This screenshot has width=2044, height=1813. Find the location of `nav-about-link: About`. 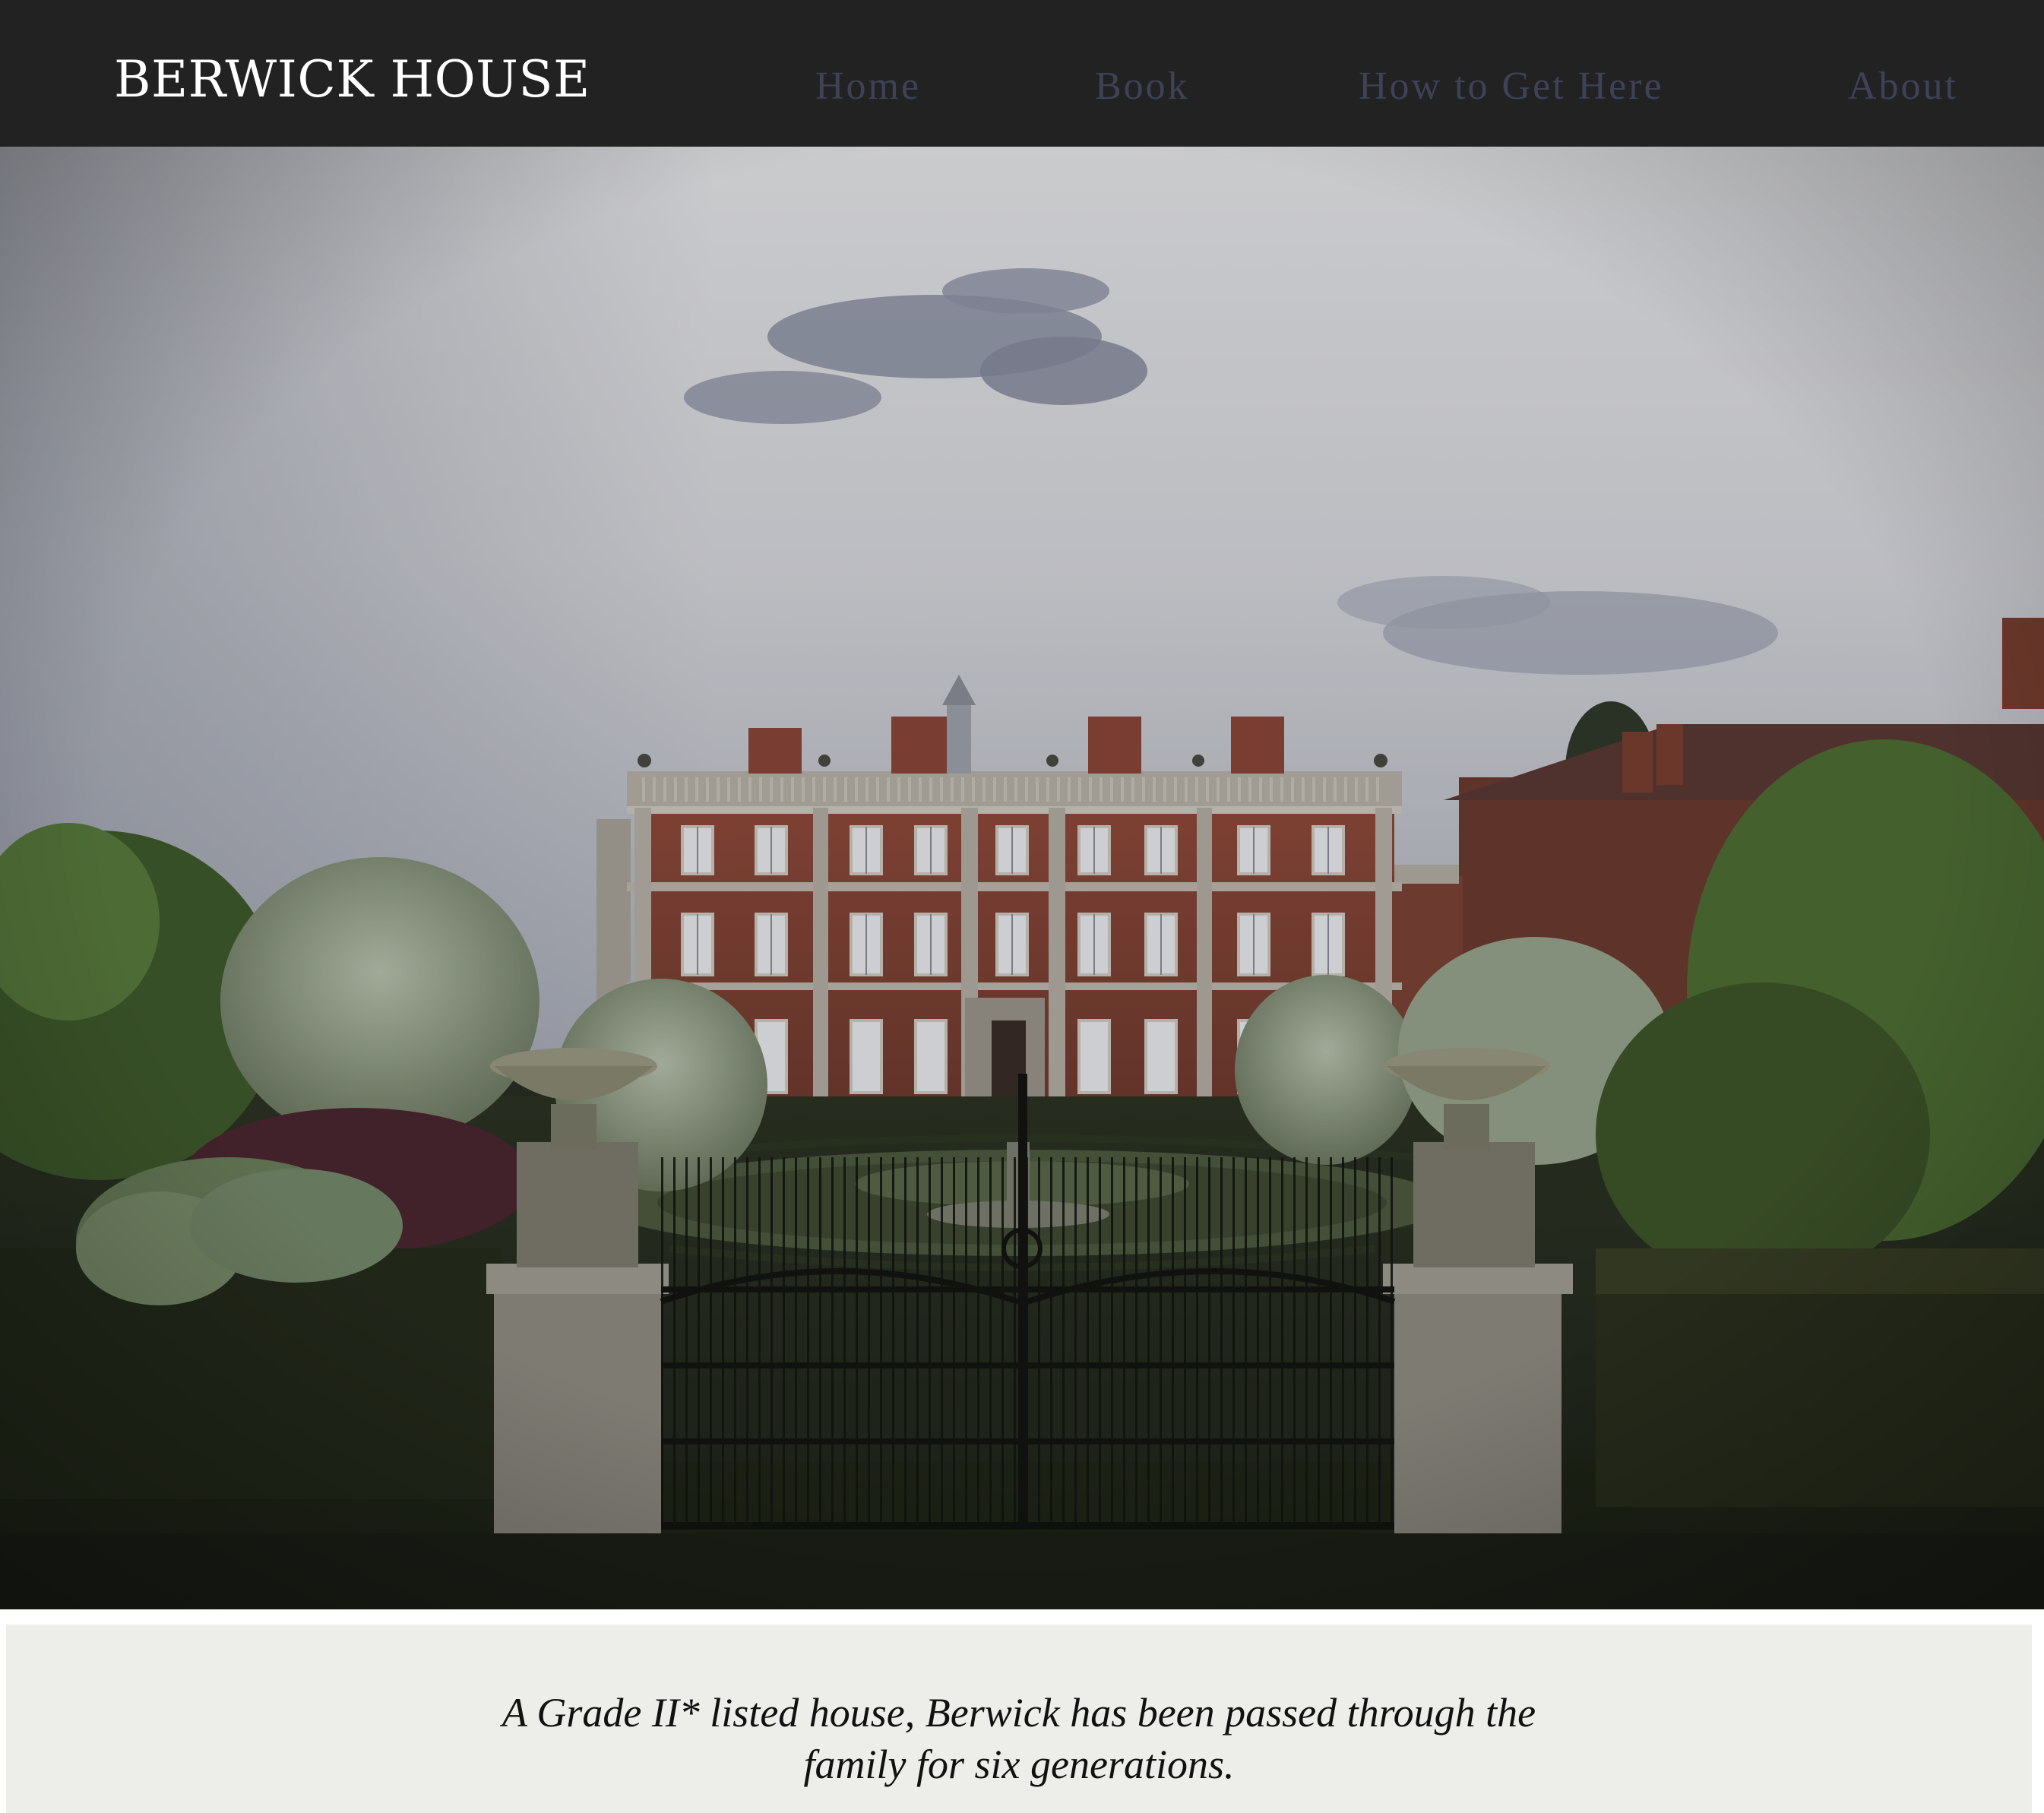

nav-about-link: About is located at coordinates (1903, 86).